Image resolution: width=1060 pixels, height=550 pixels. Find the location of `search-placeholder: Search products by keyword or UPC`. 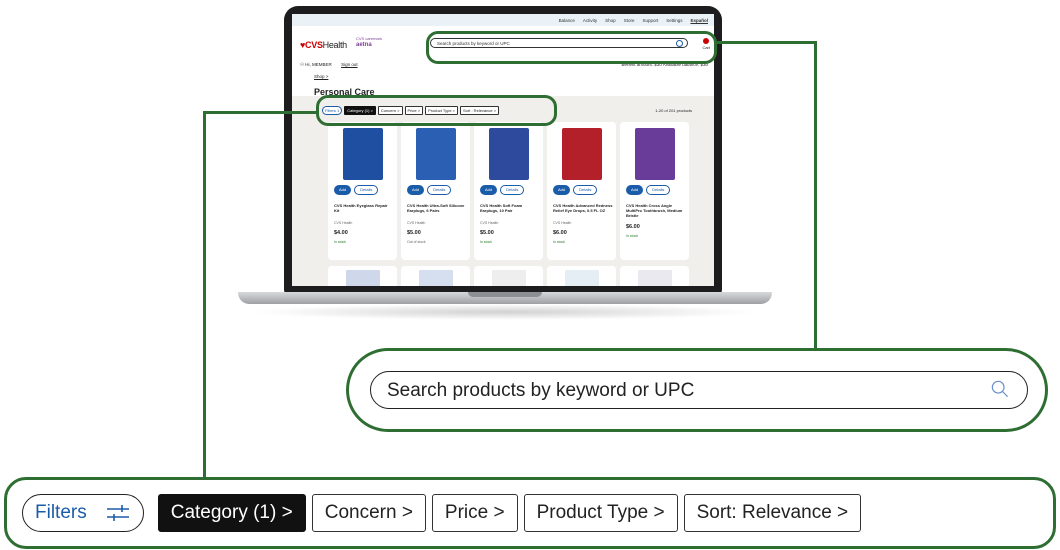

search-placeholder: Search products by keyword or UPC is located at coordinates (541, 390).